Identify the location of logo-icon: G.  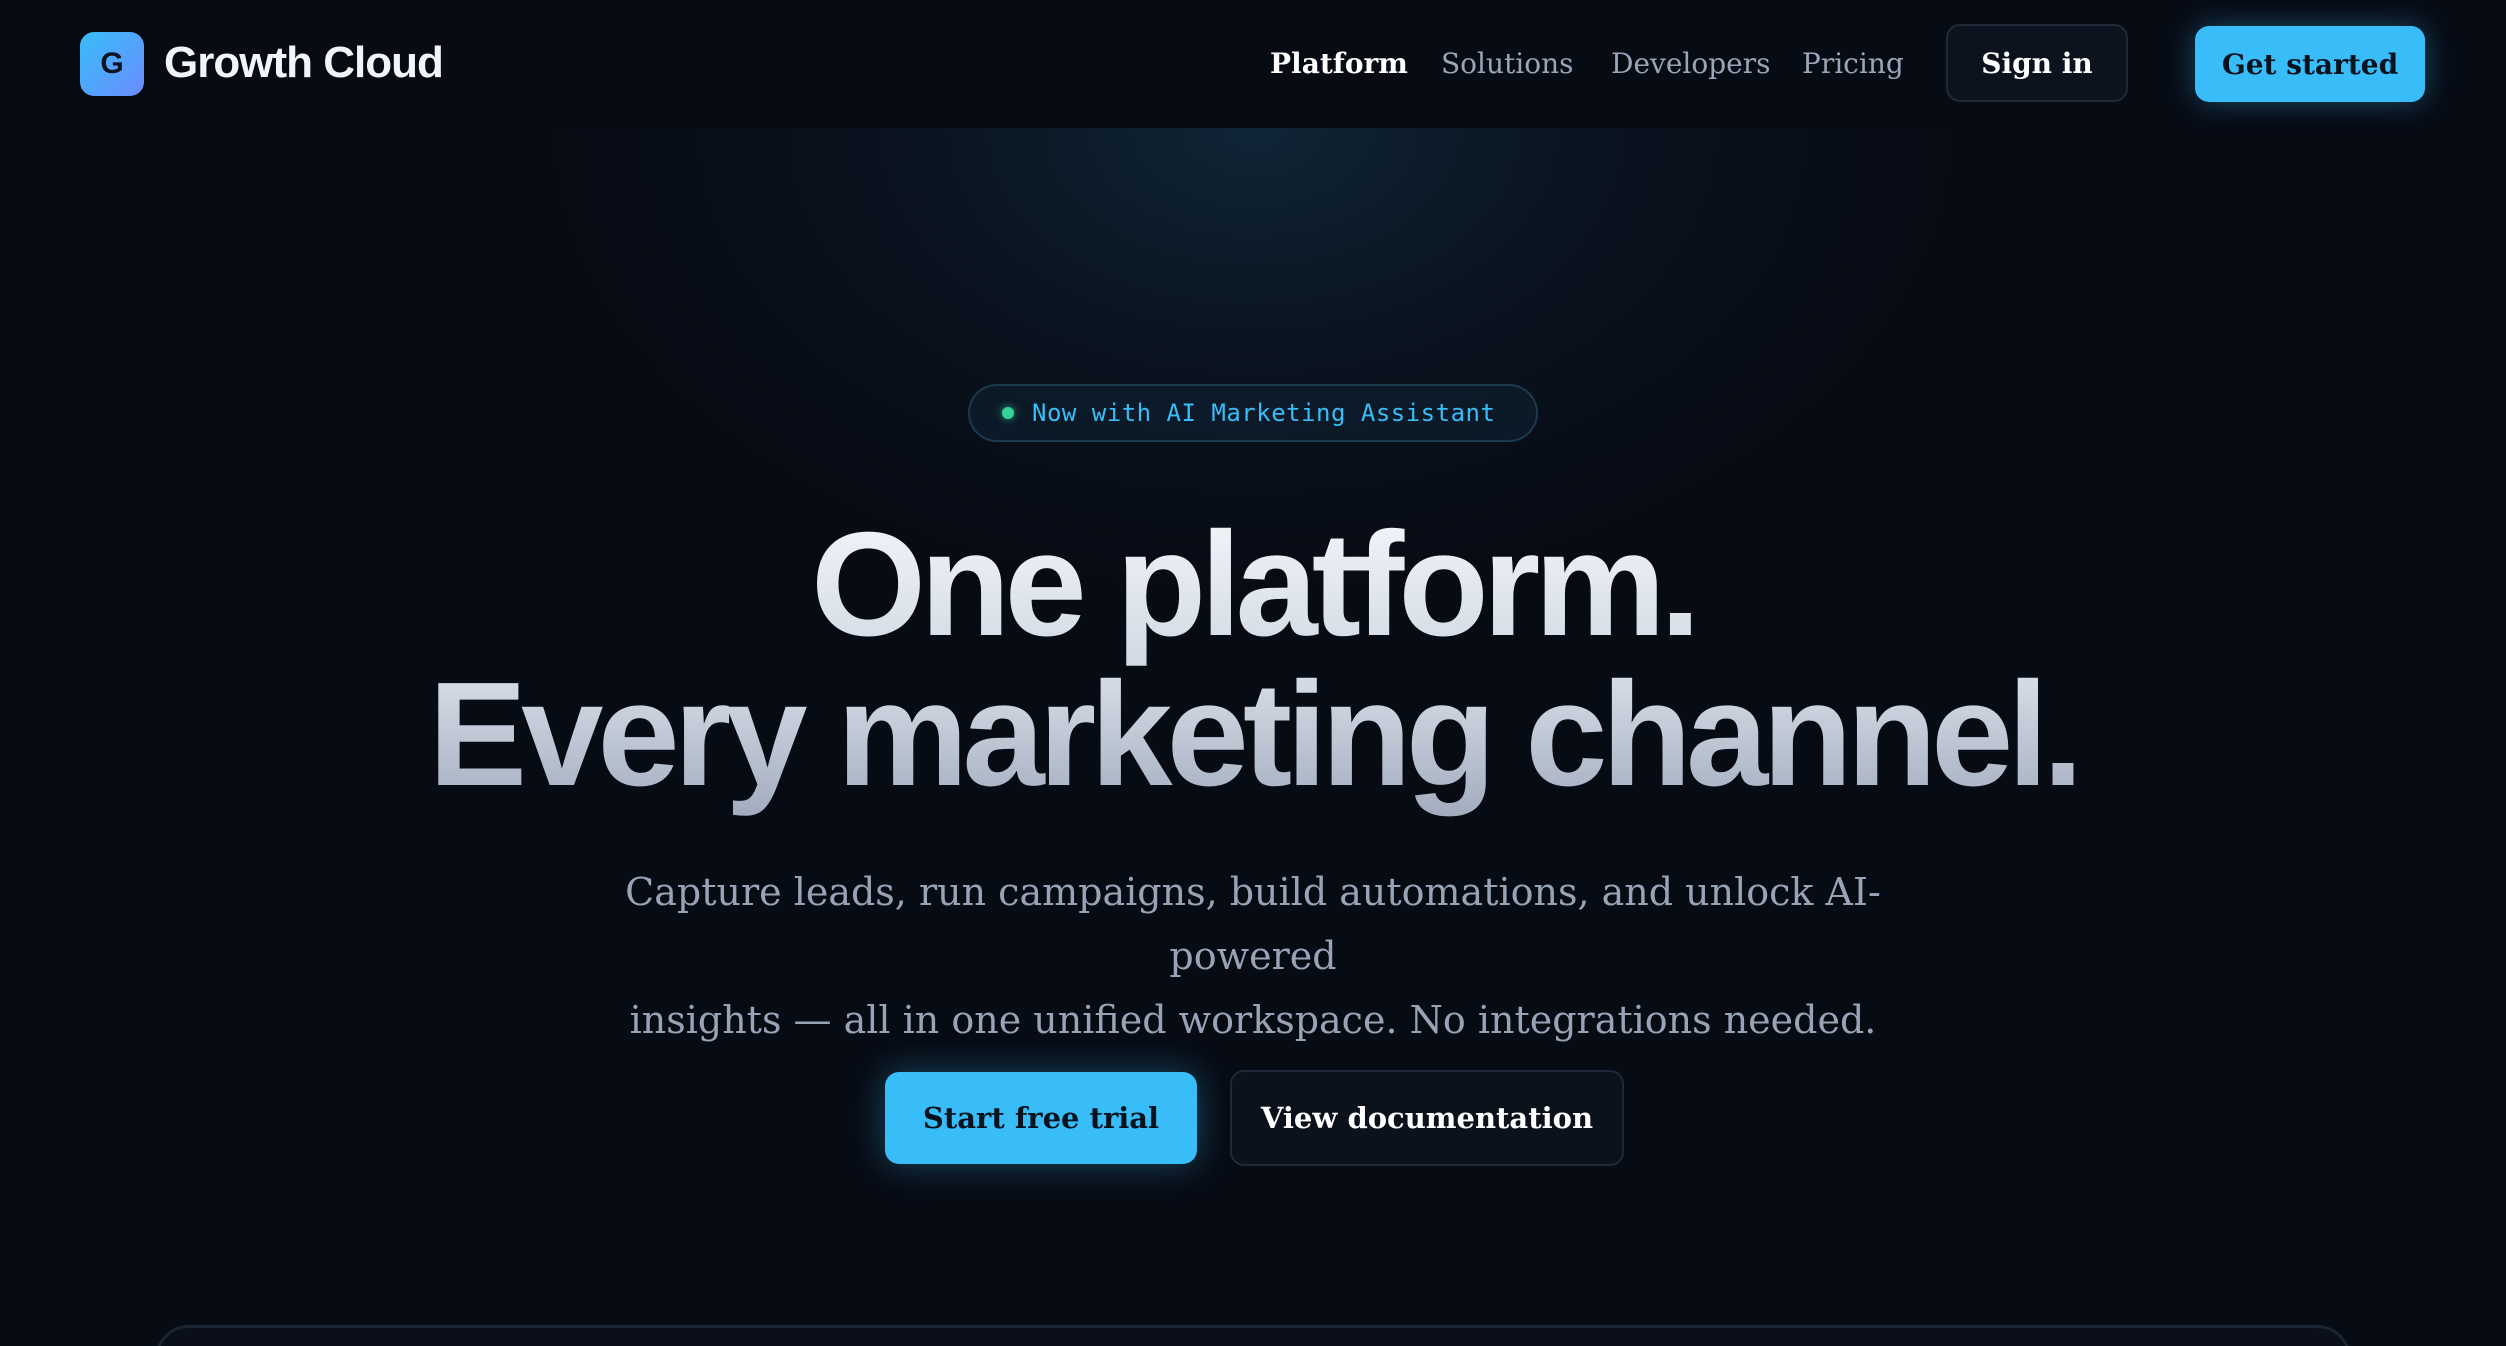
(112, 64).